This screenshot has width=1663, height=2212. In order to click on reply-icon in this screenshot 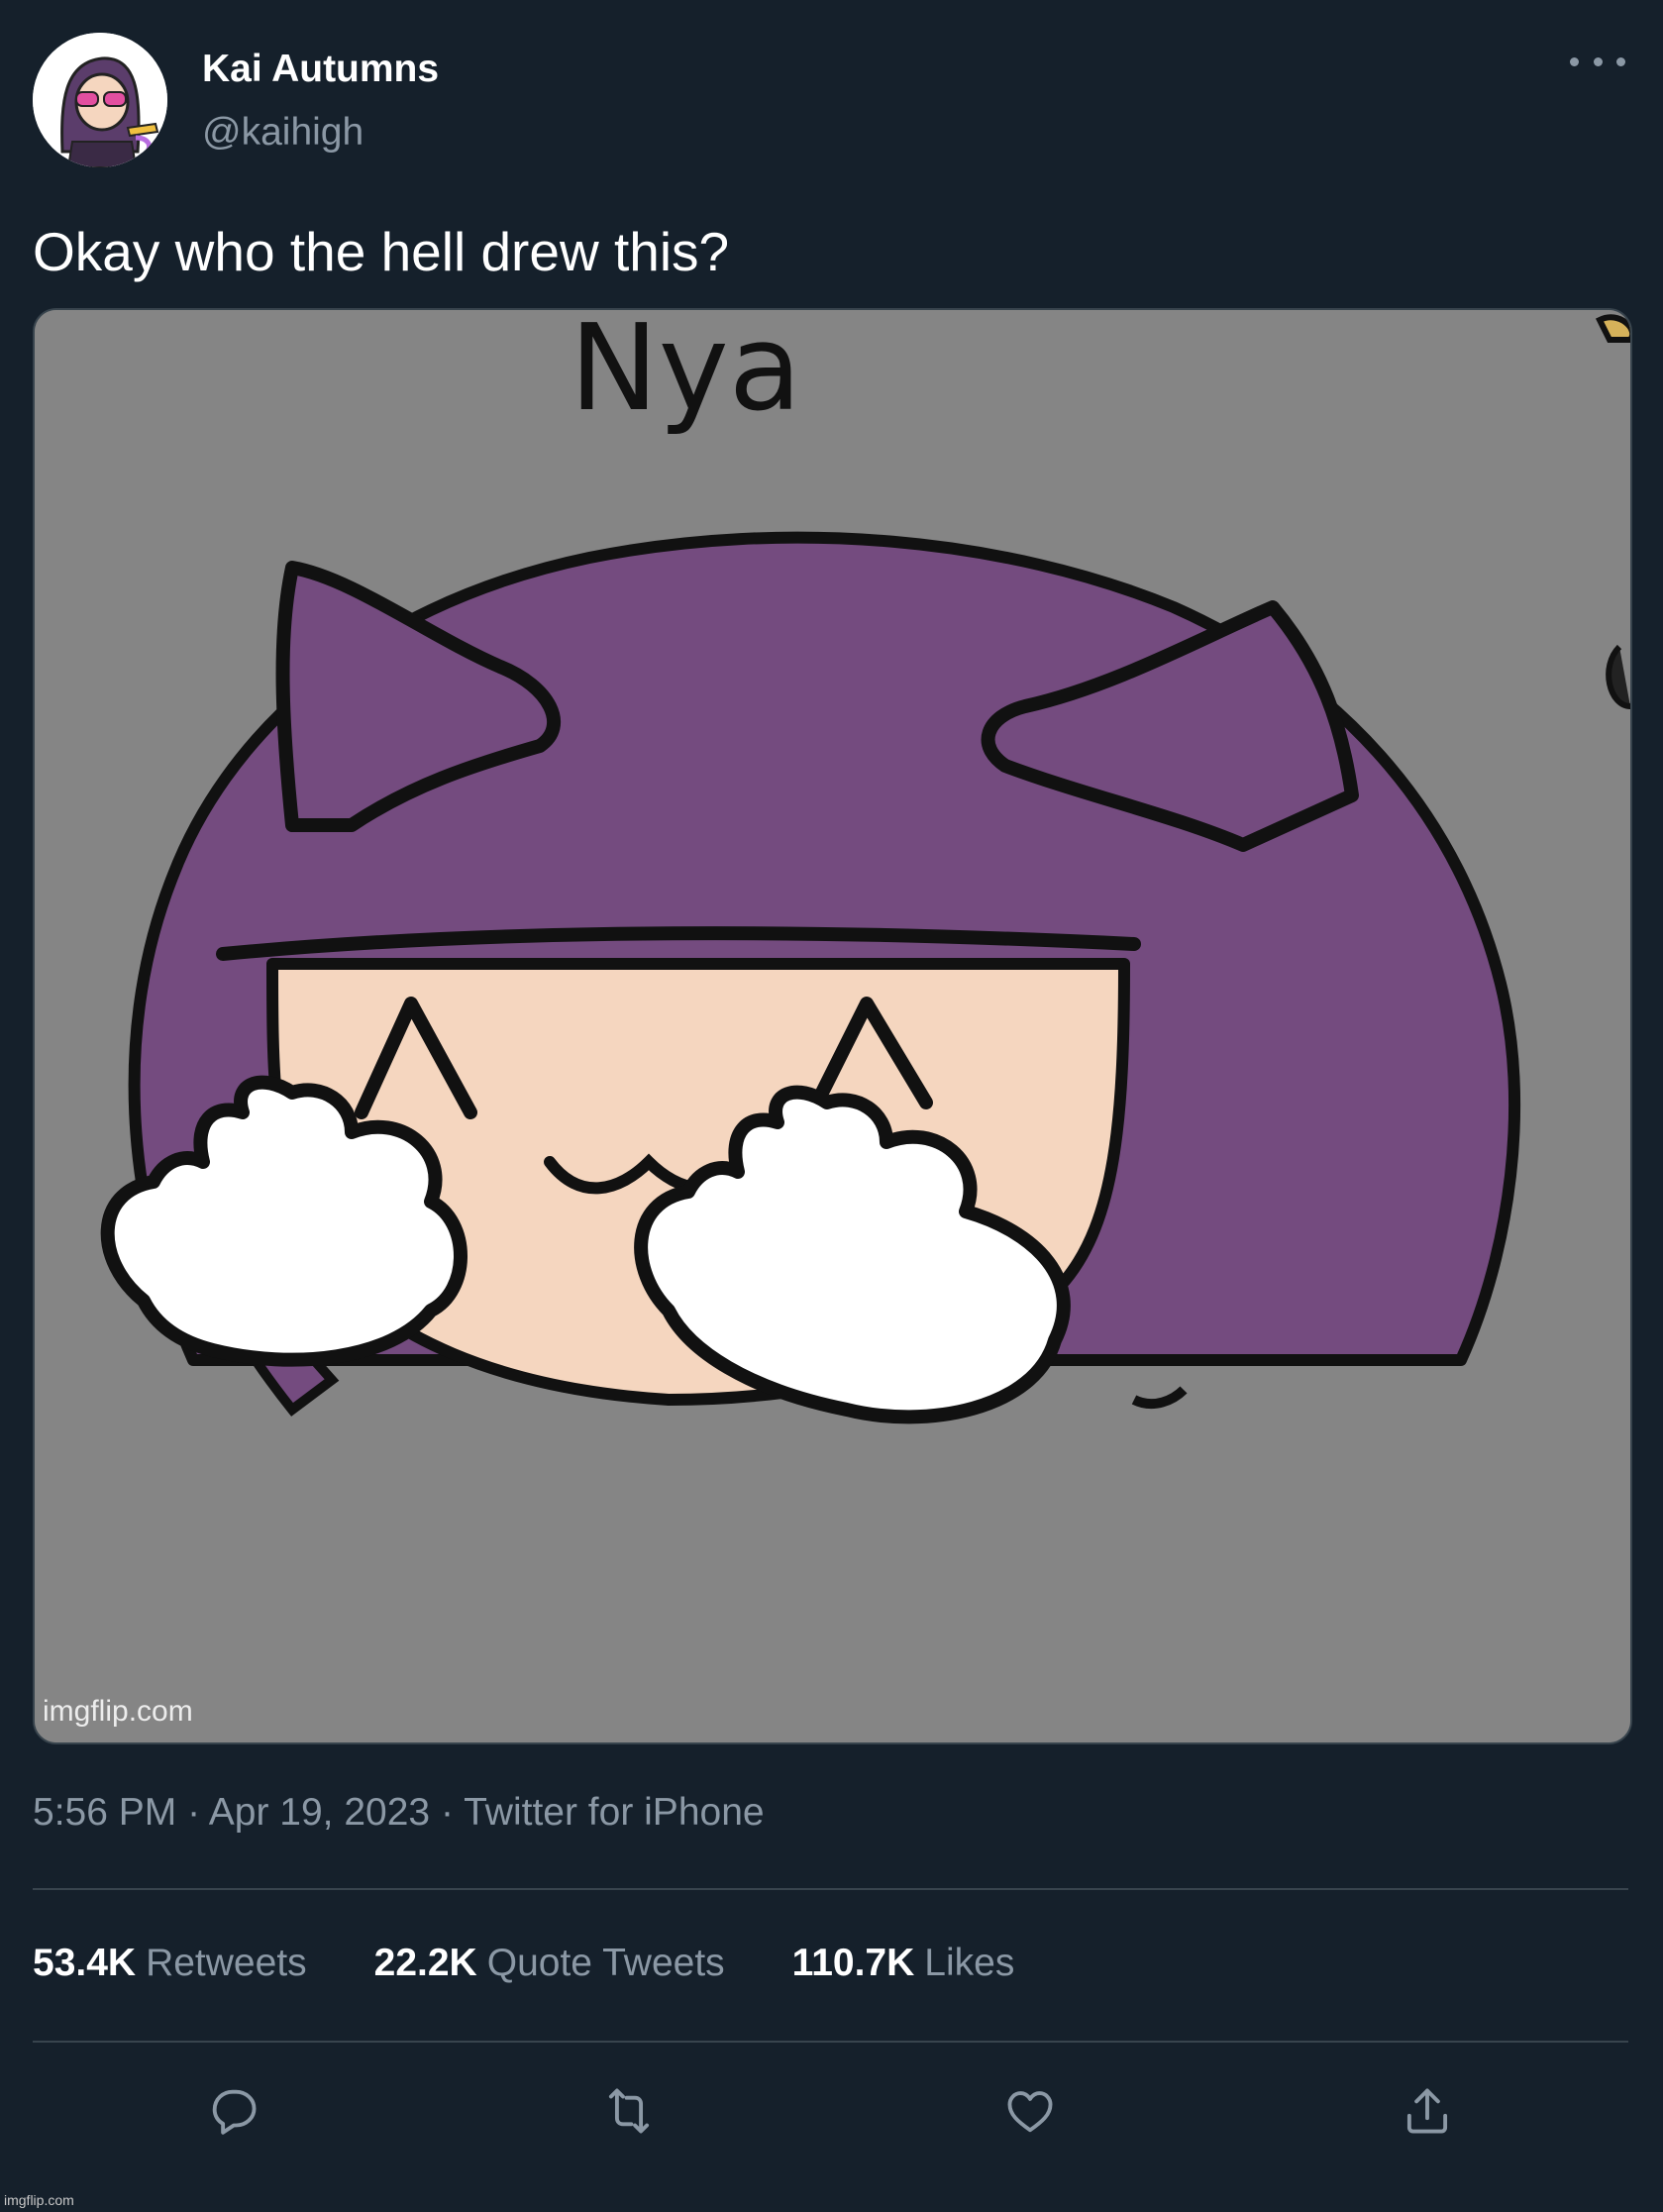, I will do `click(234, 2112)`.